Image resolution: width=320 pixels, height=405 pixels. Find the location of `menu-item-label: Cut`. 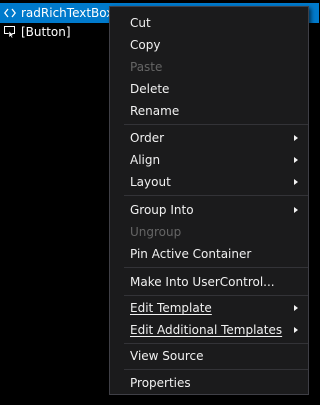

menu-item-label: Cut is located at coordinates (140, 23).